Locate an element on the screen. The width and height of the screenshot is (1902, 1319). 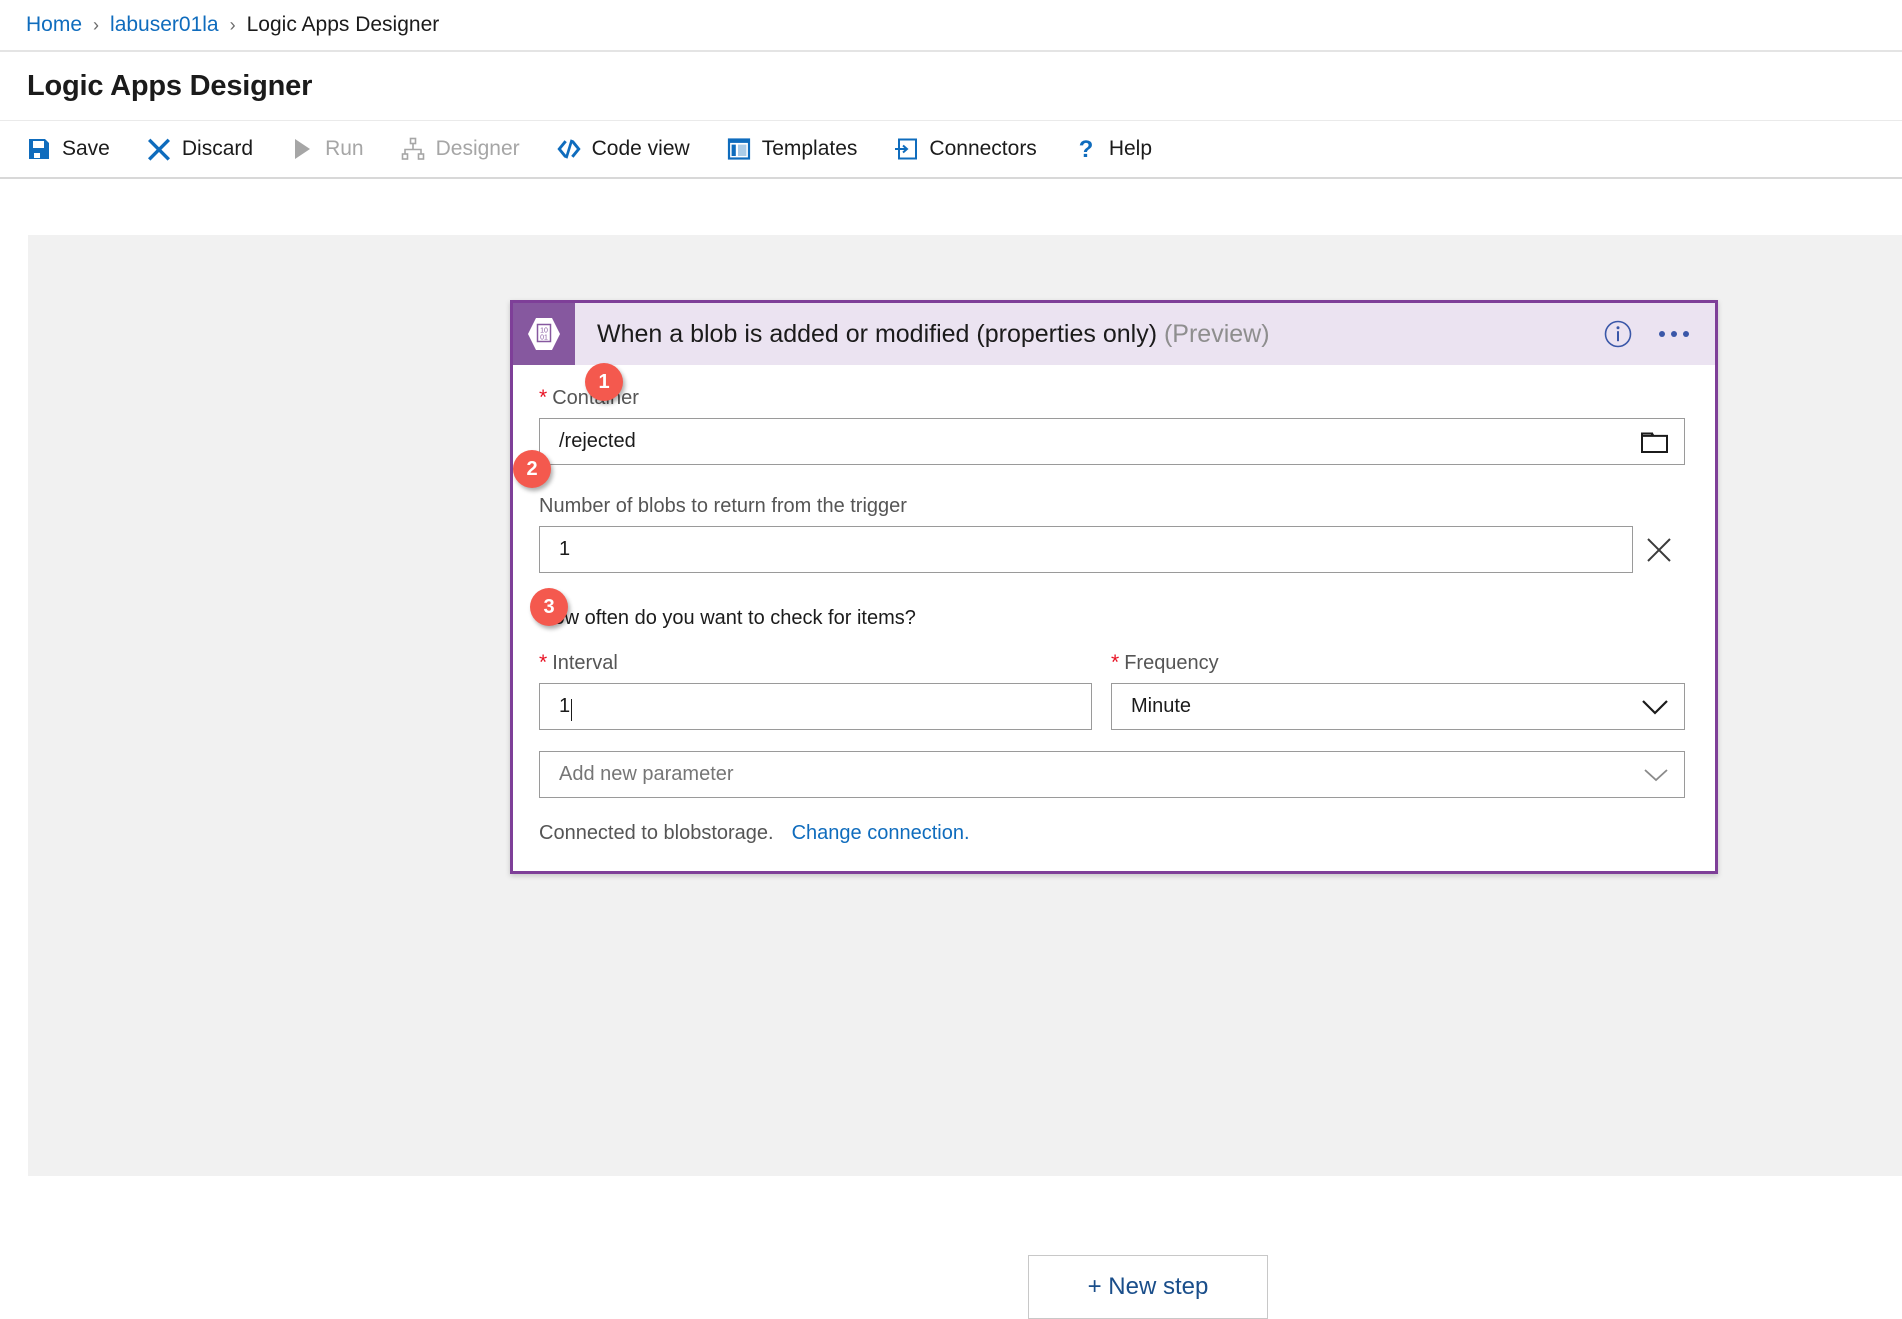
ellipsis-icon is located at coordinates (1674, 334).